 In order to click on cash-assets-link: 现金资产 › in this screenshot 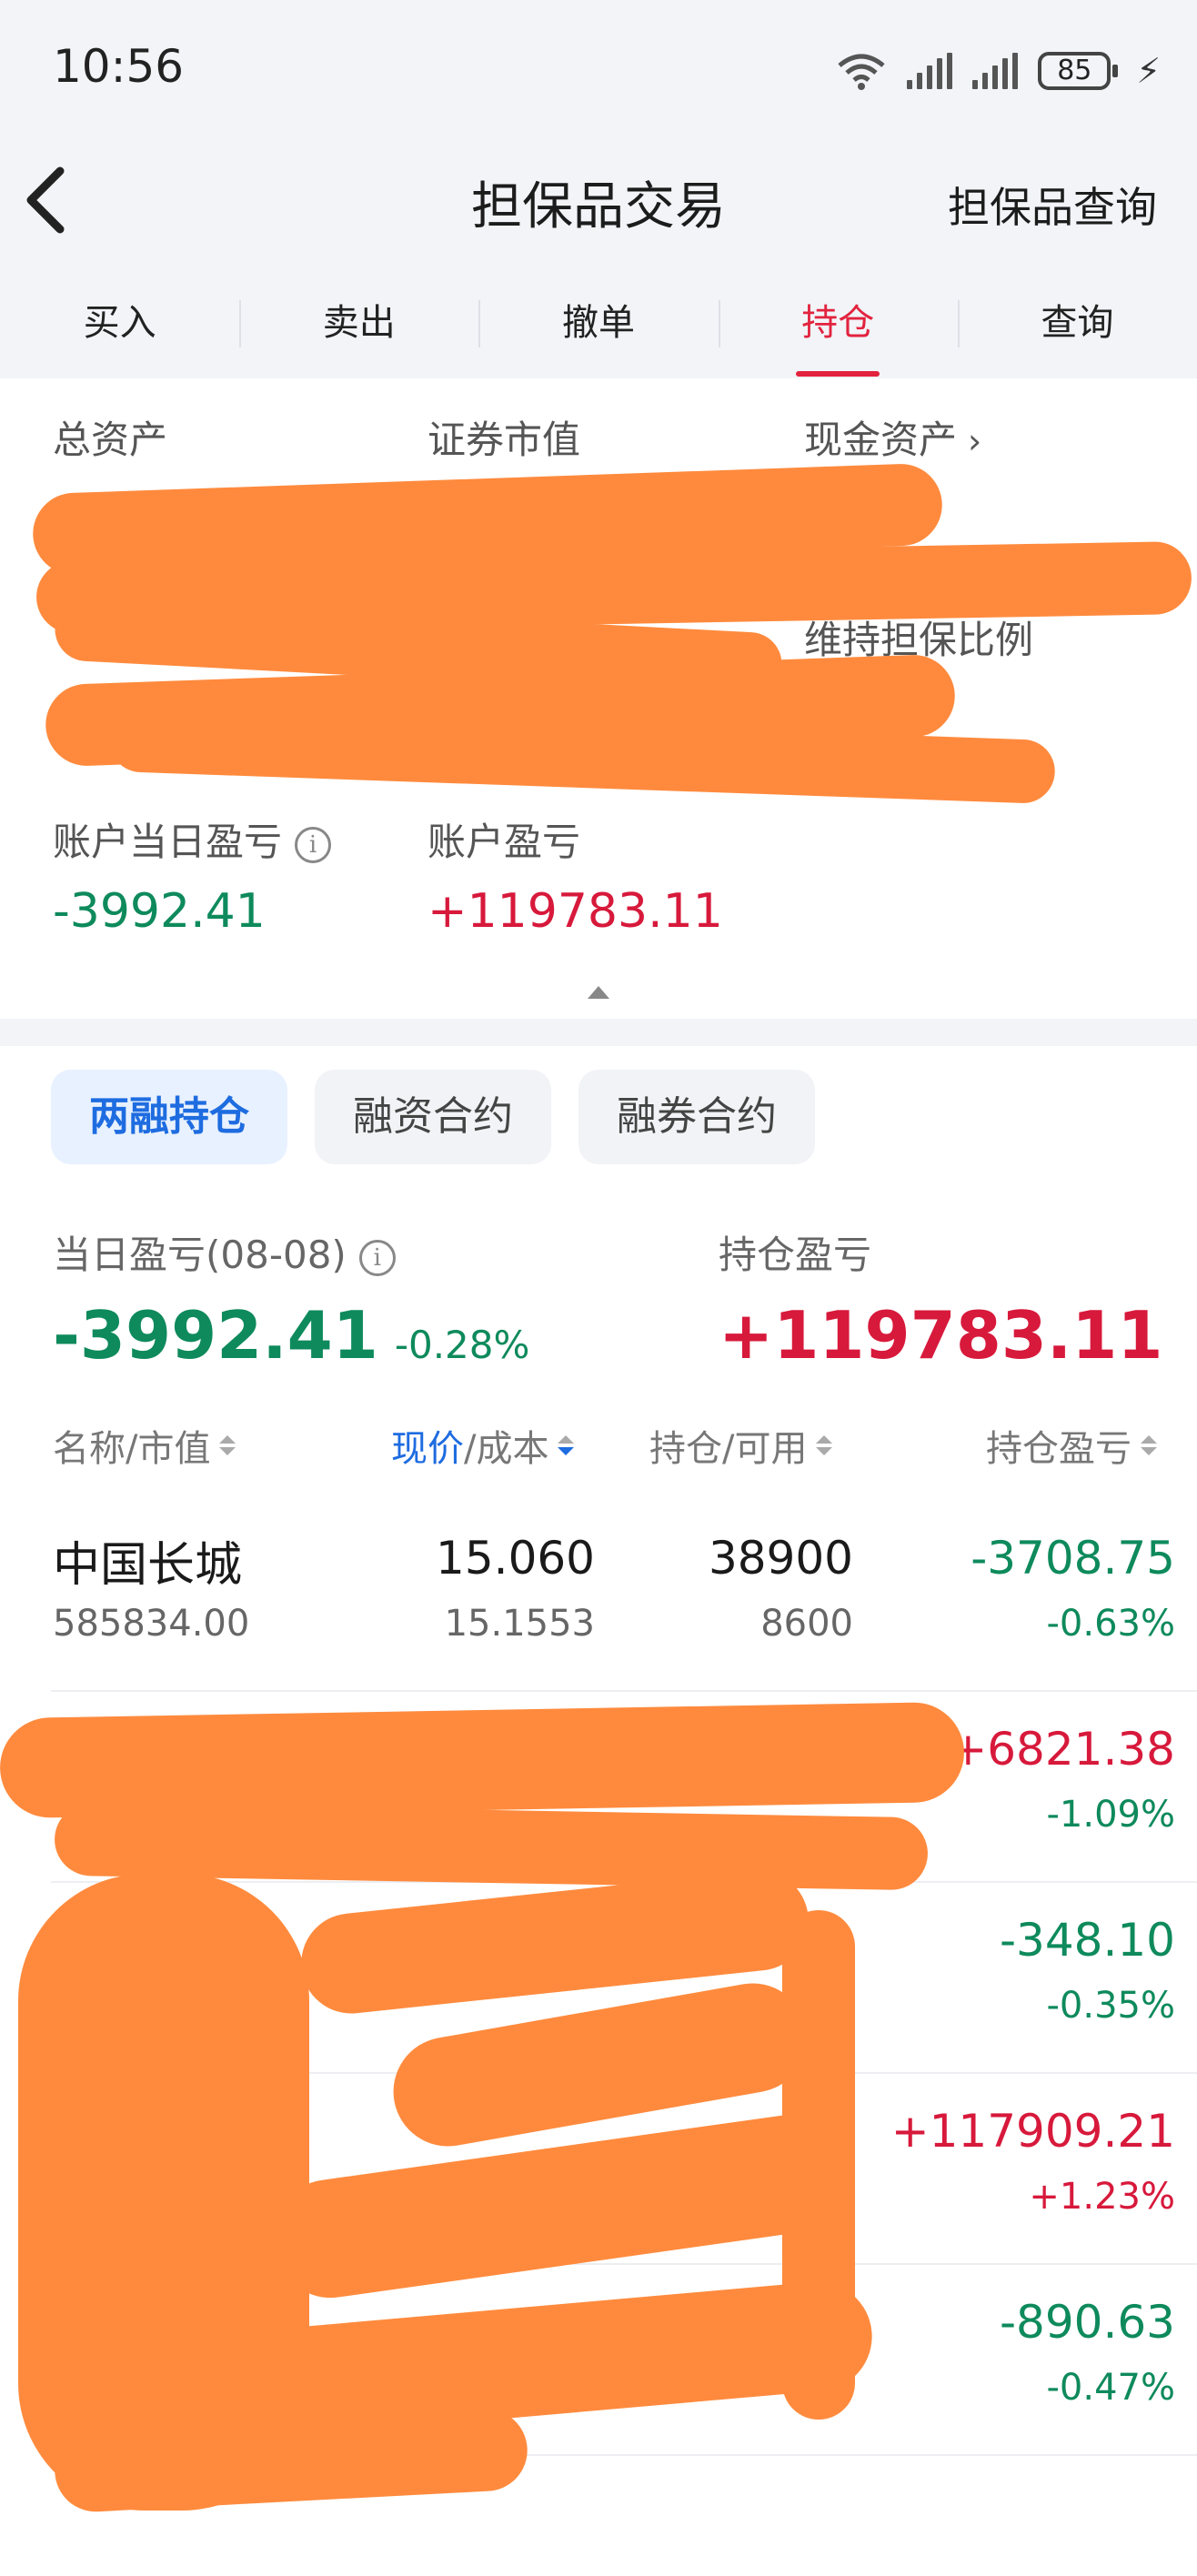, I will do `click(892, 437)`.